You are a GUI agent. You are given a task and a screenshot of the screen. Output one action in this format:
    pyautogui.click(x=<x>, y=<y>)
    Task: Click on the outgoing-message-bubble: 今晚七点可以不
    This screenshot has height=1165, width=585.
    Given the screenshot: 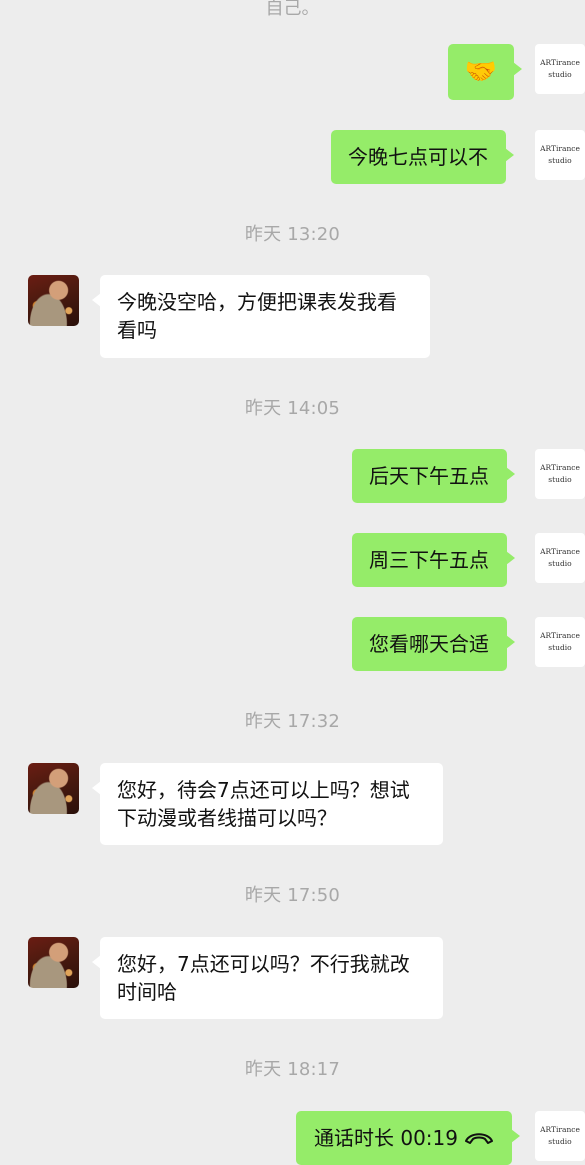 What is the action you would take?
    pyautogui.click(x=422, y=157)
    